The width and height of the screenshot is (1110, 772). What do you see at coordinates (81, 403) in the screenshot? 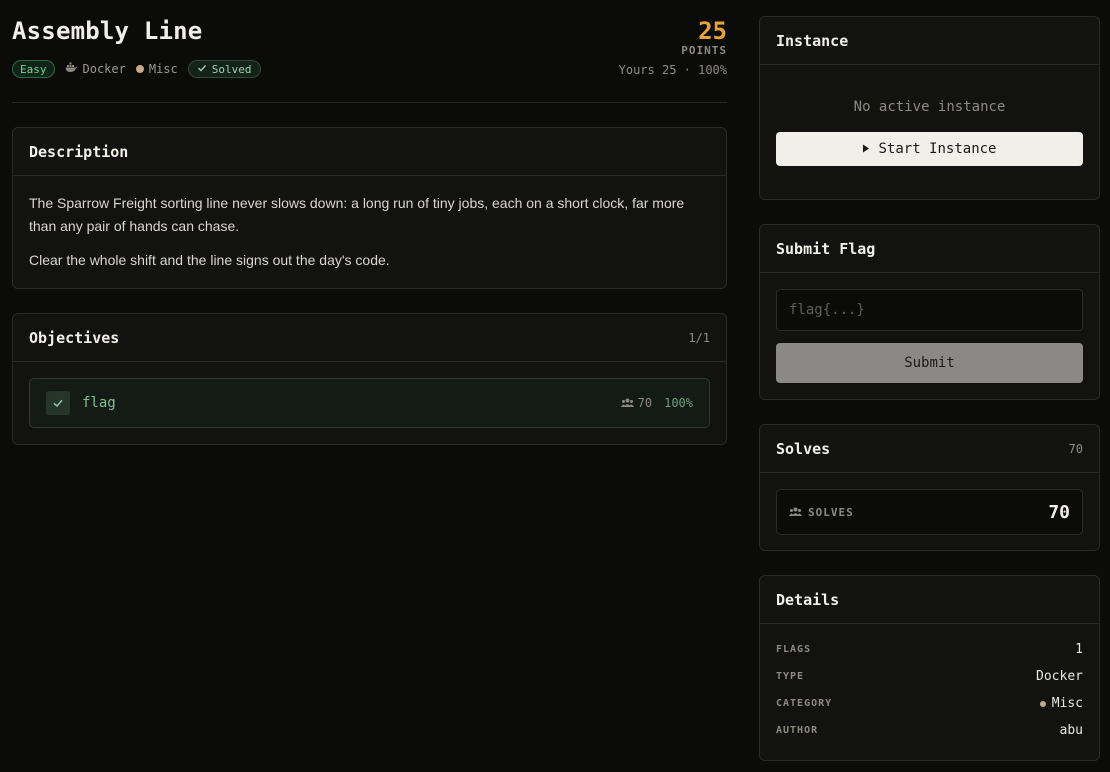
I see `objective-left: flag` at bounding box center [81, 403].